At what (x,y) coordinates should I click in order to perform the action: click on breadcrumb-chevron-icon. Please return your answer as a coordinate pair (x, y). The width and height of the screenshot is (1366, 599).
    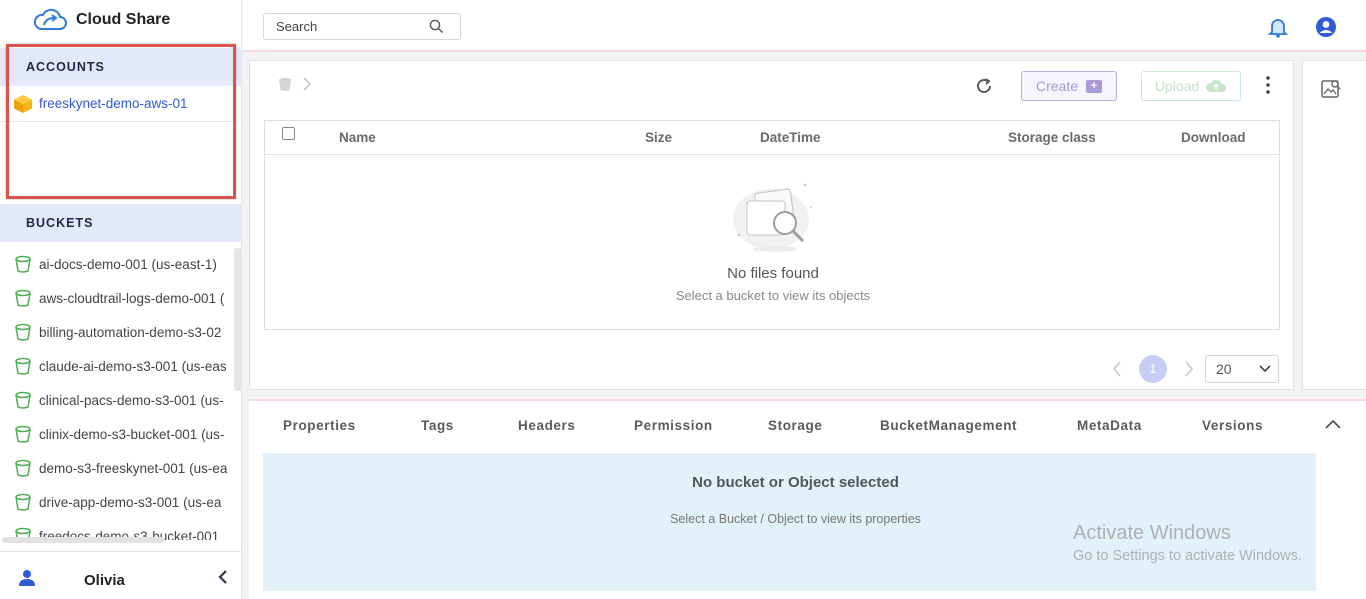
    Looking at the image, I should click on (307, 84).